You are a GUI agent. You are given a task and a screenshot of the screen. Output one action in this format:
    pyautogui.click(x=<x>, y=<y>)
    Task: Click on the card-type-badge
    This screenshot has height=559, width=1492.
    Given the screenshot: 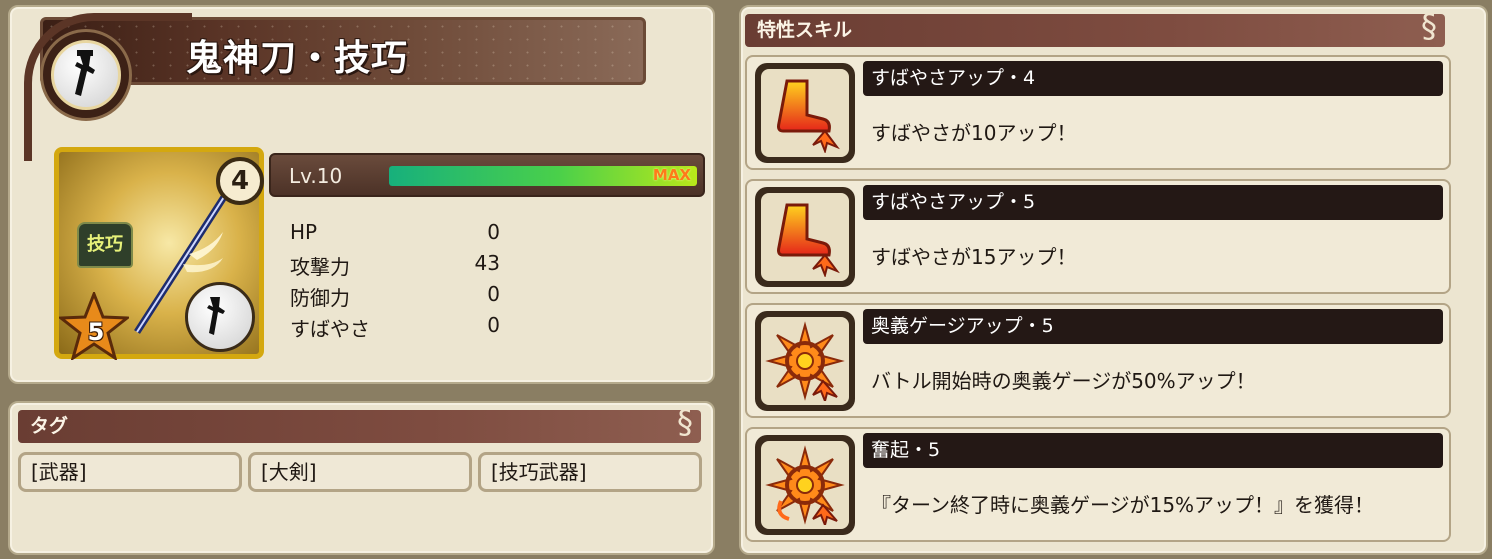 What is the action you would take?
    pyautogui.click(x=220, y=317)
    